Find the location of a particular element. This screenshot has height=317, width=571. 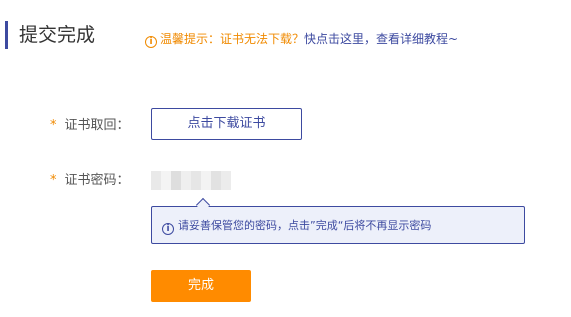

download-tip: i 温馨提示：证书无法下载？快点击这里，查看详细教程~ is located at coordinates (301, 39).